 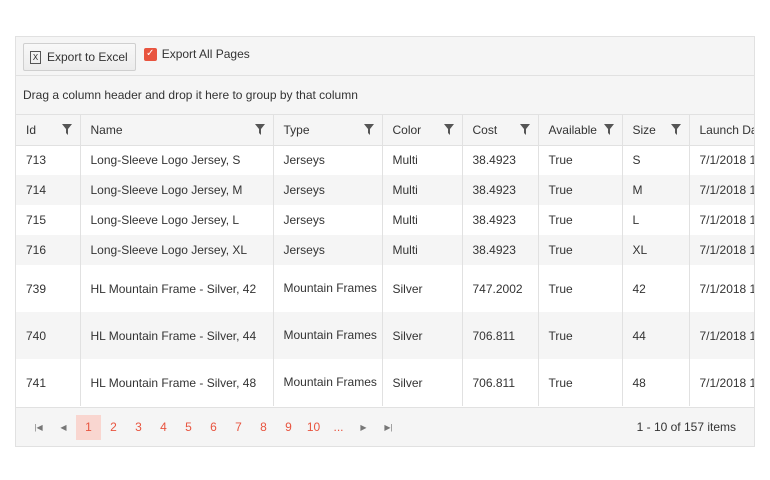 I want to click on previous-page-icon: ◀, so click(x=63, y=427).